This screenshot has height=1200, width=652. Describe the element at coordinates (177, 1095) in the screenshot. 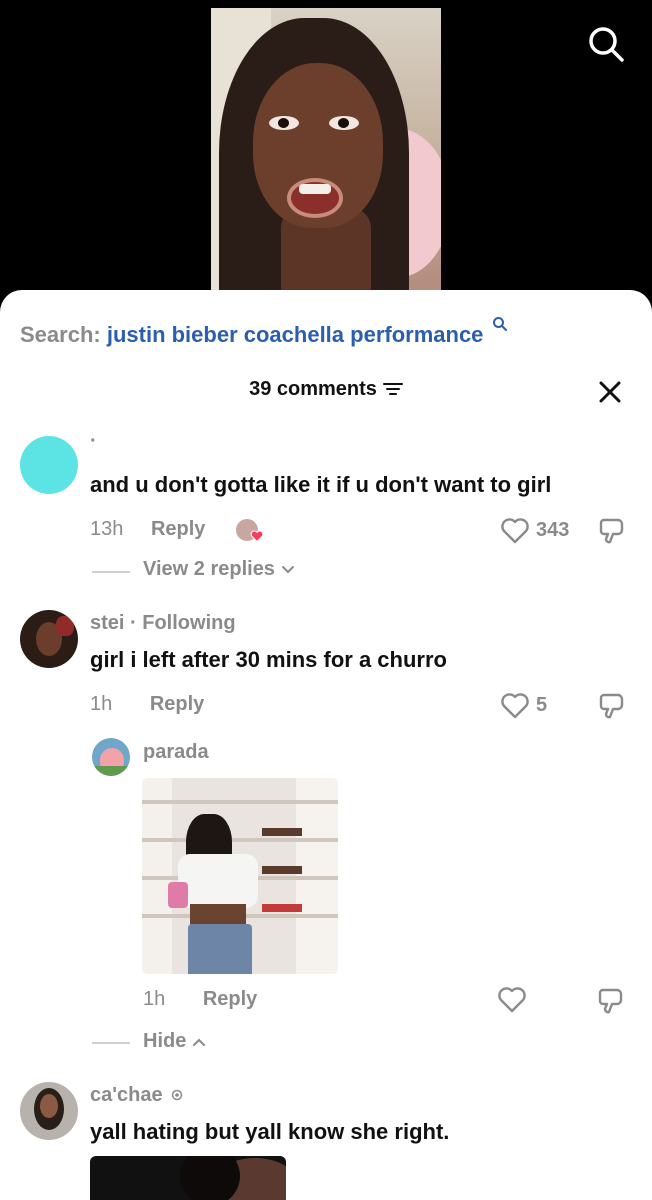

I see `status-ring-icon` at that location.